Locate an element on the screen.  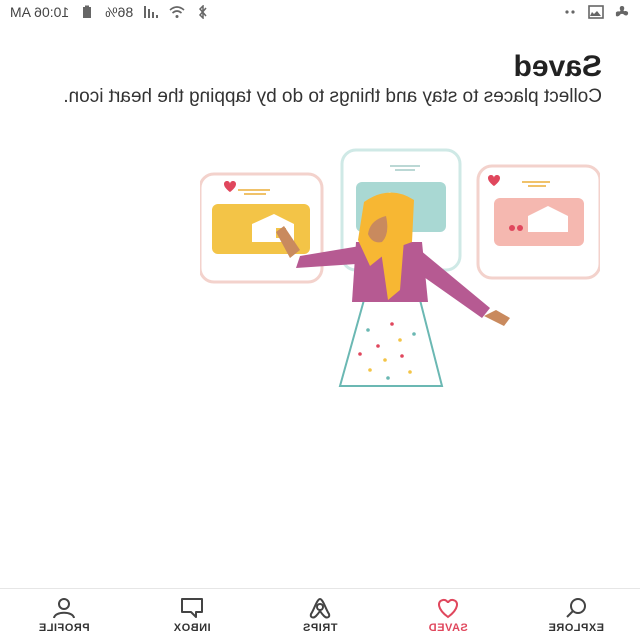
nav-inbox: INBOX is located at coordinates (192, 615).